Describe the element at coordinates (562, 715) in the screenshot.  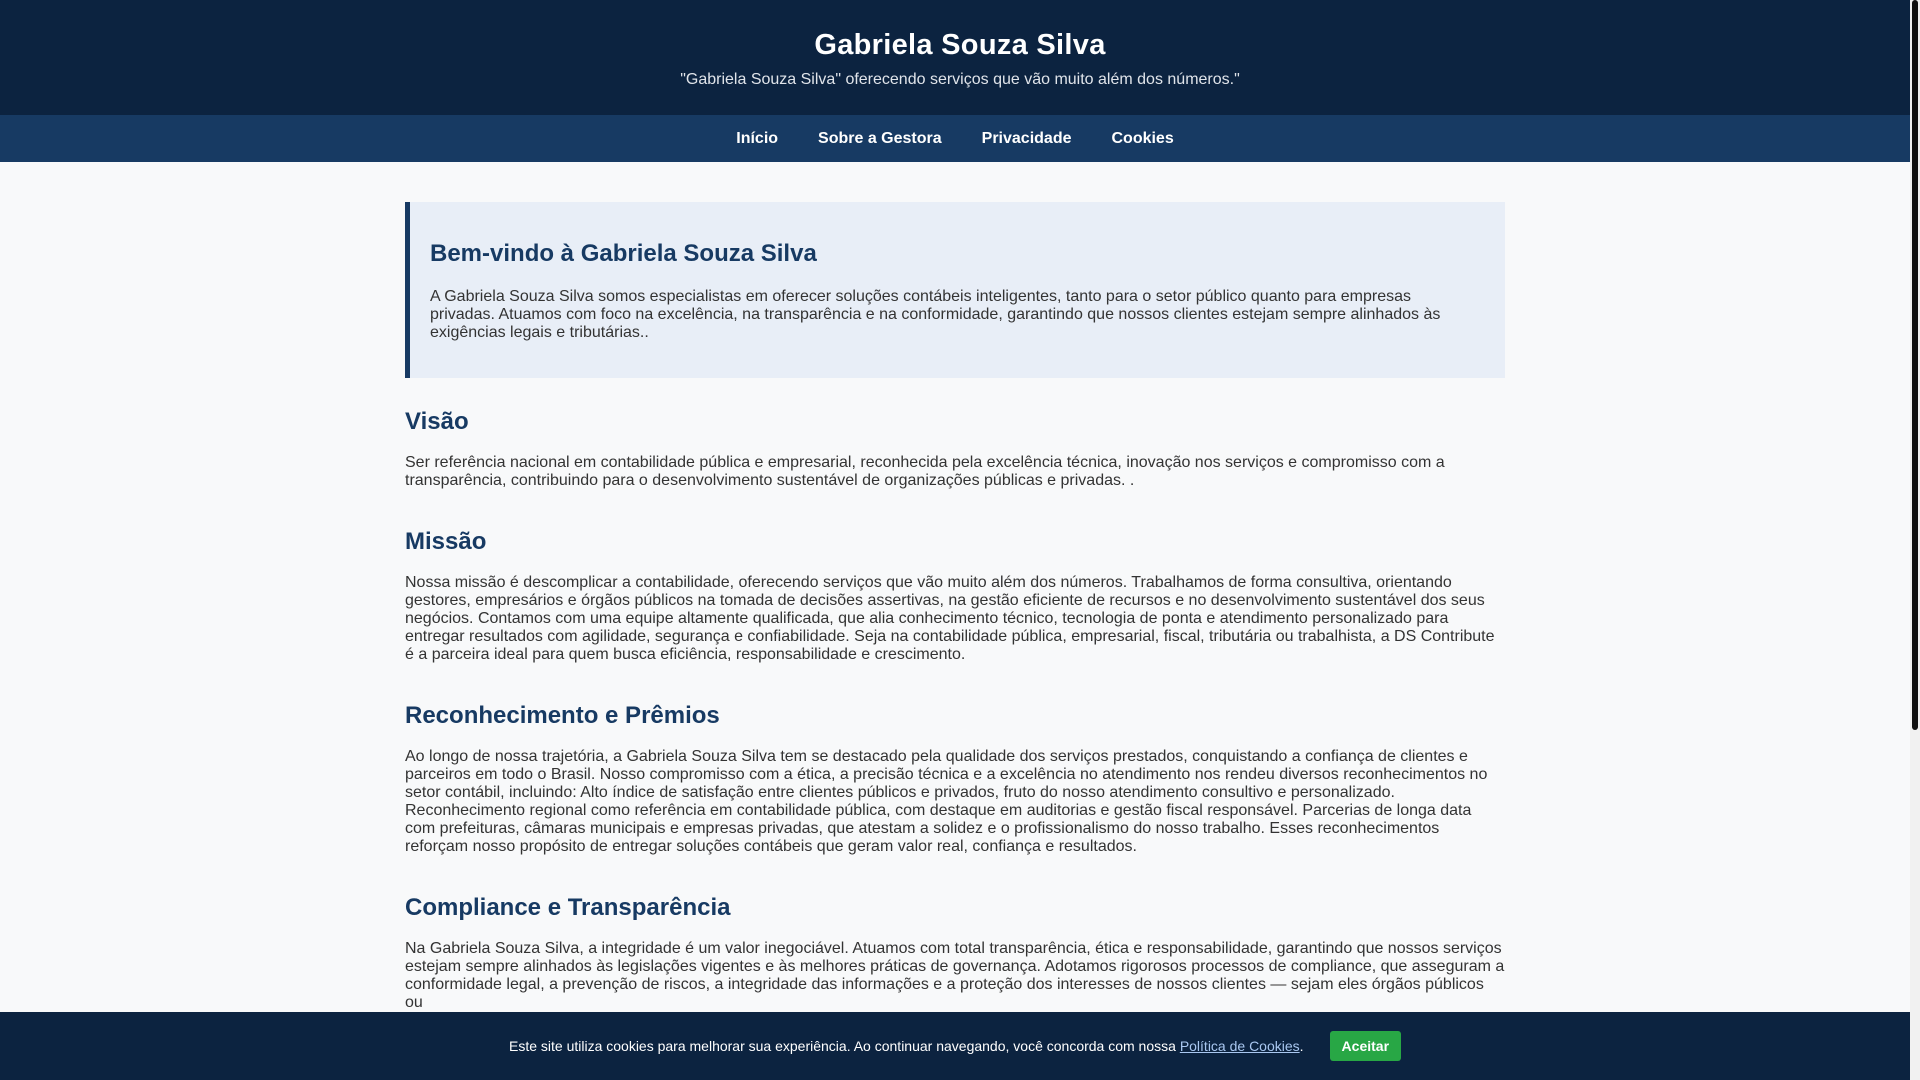
I see `section-title: Reconhecimento e Prêmios` at that location.